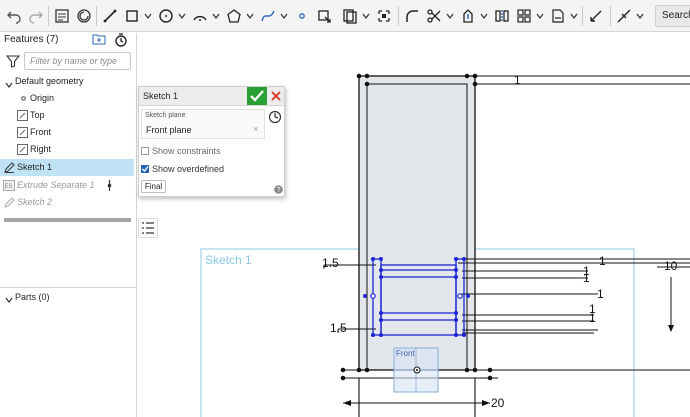 The image size is (690, 417). I want to click on sketch-plane-label: Sketch plane, so click(165, 115).